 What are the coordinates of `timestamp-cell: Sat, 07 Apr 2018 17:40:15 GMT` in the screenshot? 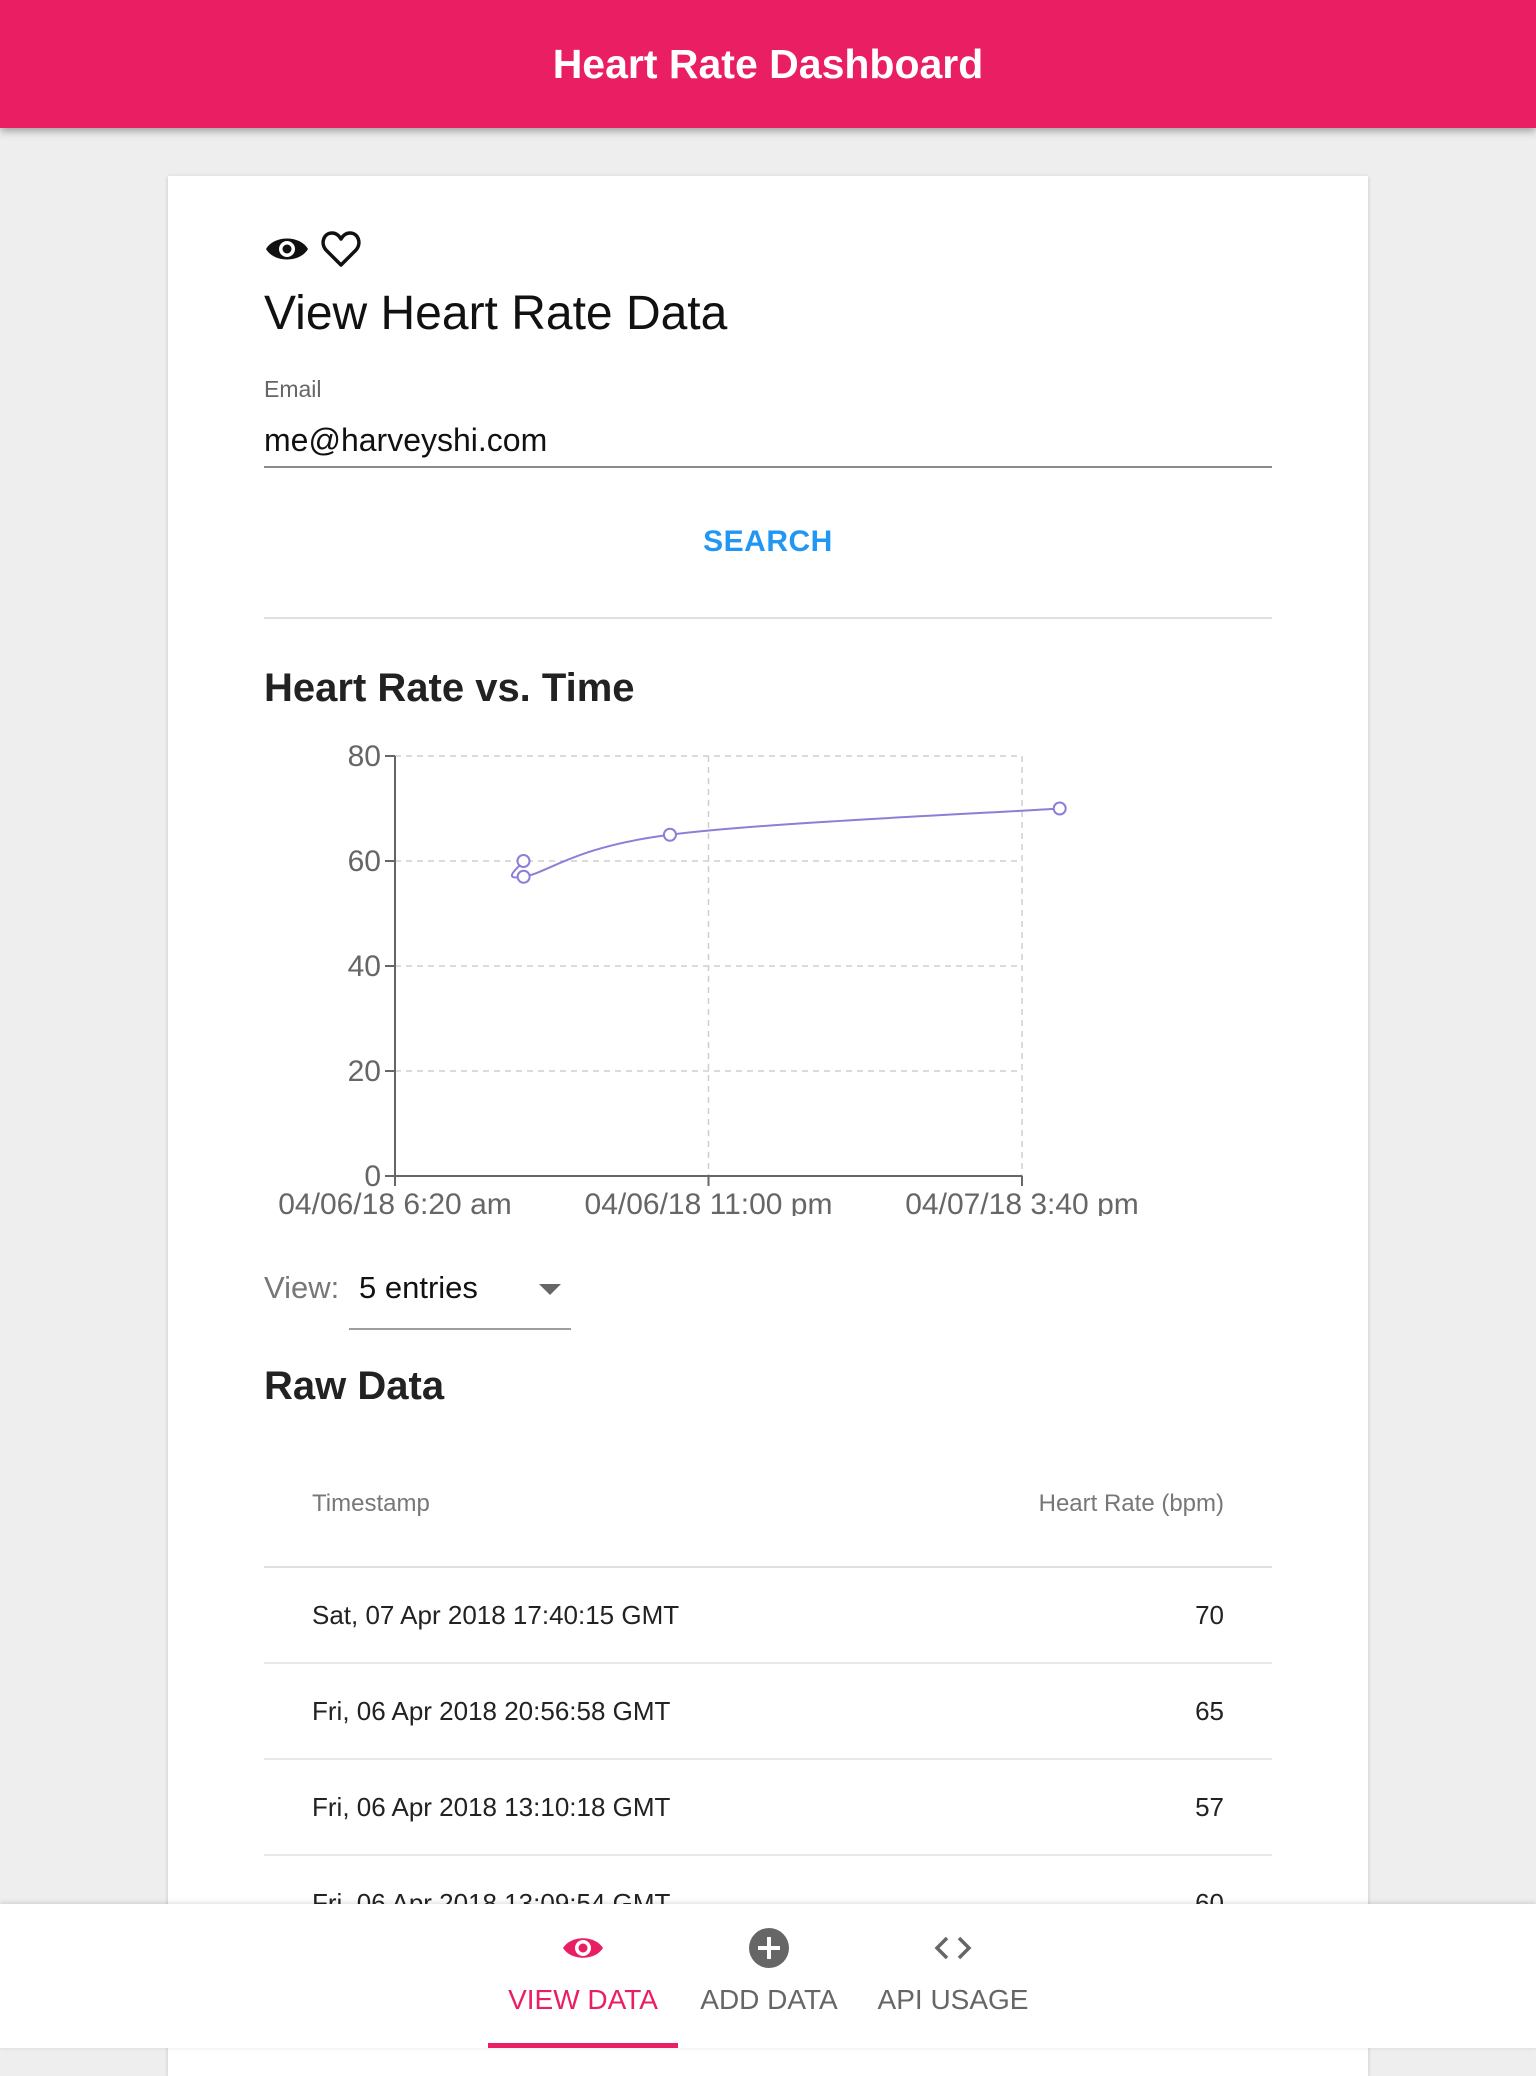 It's located at (496, 1615).